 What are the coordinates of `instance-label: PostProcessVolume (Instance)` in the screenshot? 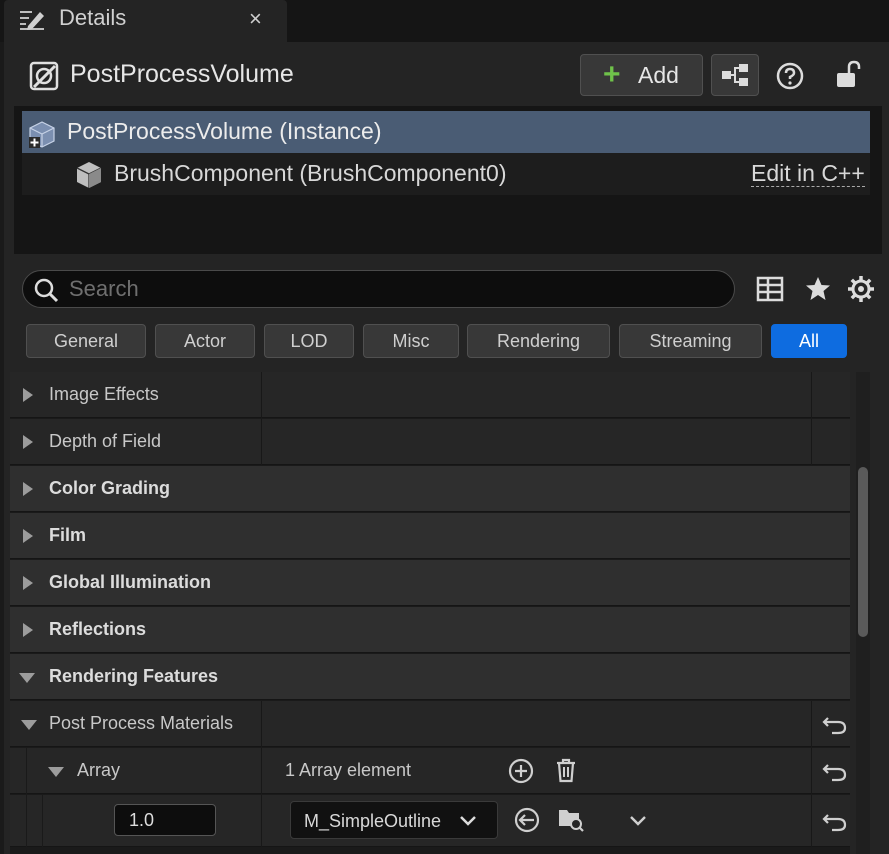 It's located at (224, 131).